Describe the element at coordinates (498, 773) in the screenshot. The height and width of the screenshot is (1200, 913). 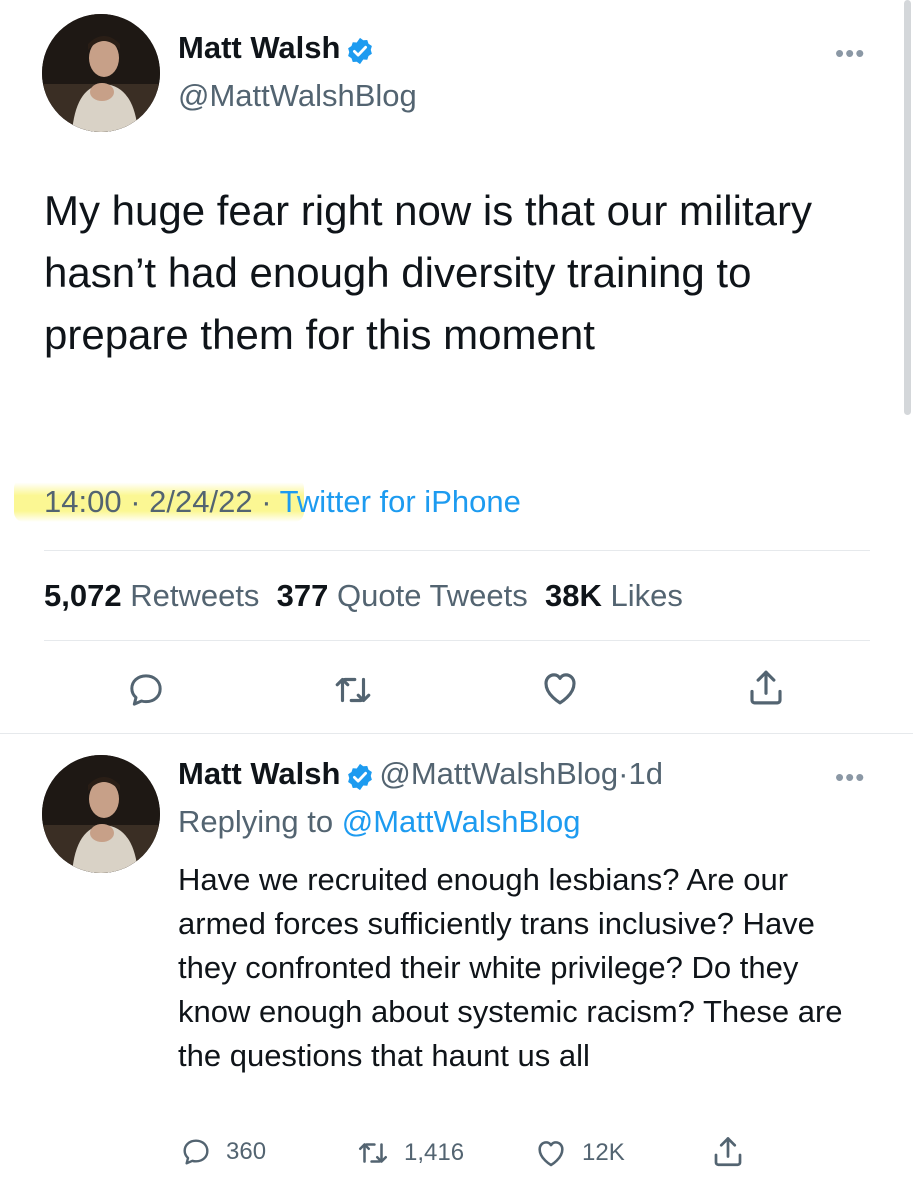
I see `reply-author-handle: @MattWalshBlog` at that location.